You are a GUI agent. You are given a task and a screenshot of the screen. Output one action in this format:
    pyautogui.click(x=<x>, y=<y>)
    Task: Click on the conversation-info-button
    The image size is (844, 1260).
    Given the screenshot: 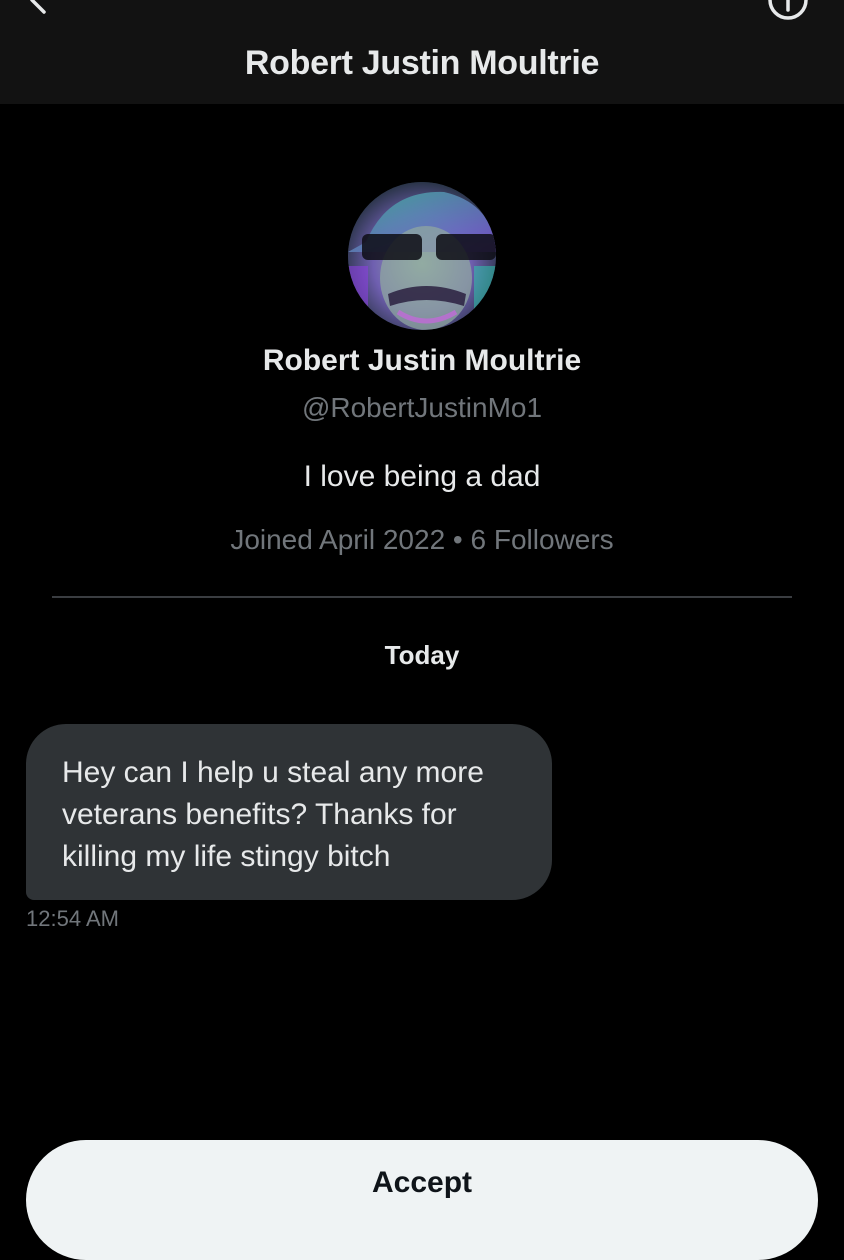 What is the action you would take?
    pyautogui.click(x=788, y=11)
    